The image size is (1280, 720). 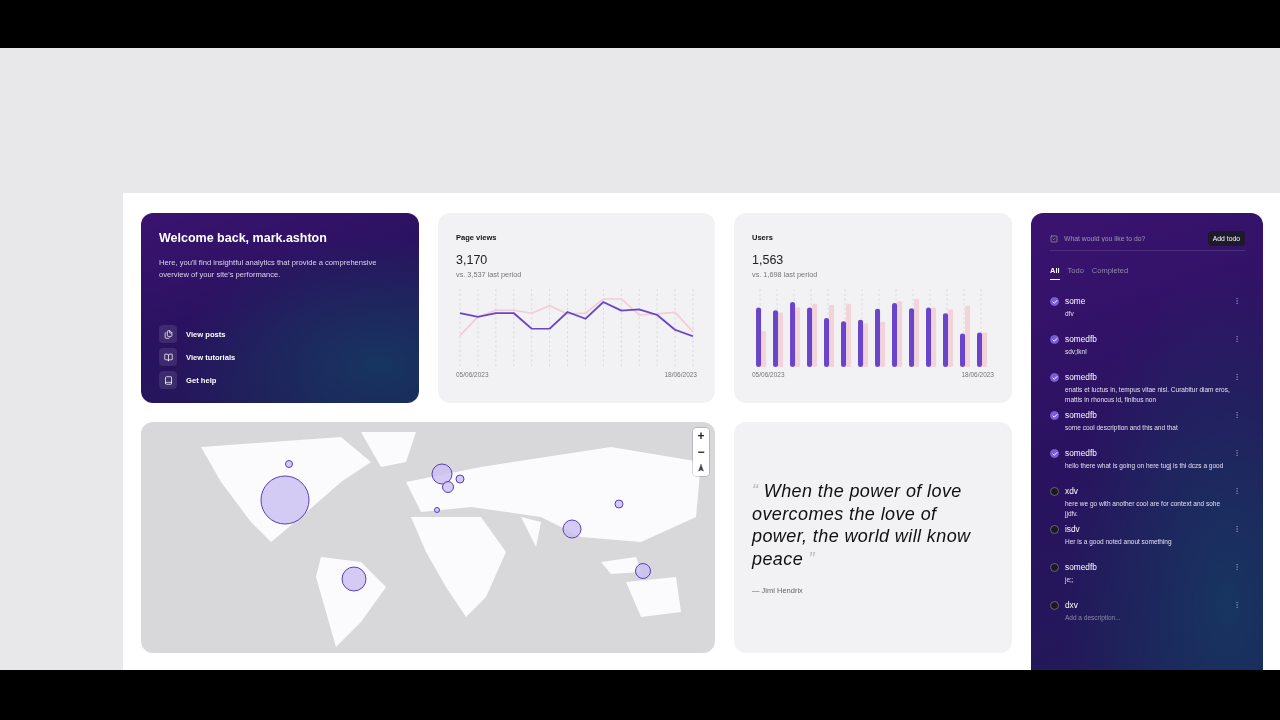 I want to click on todo-title: xdv, so click(x=1072, y=491).